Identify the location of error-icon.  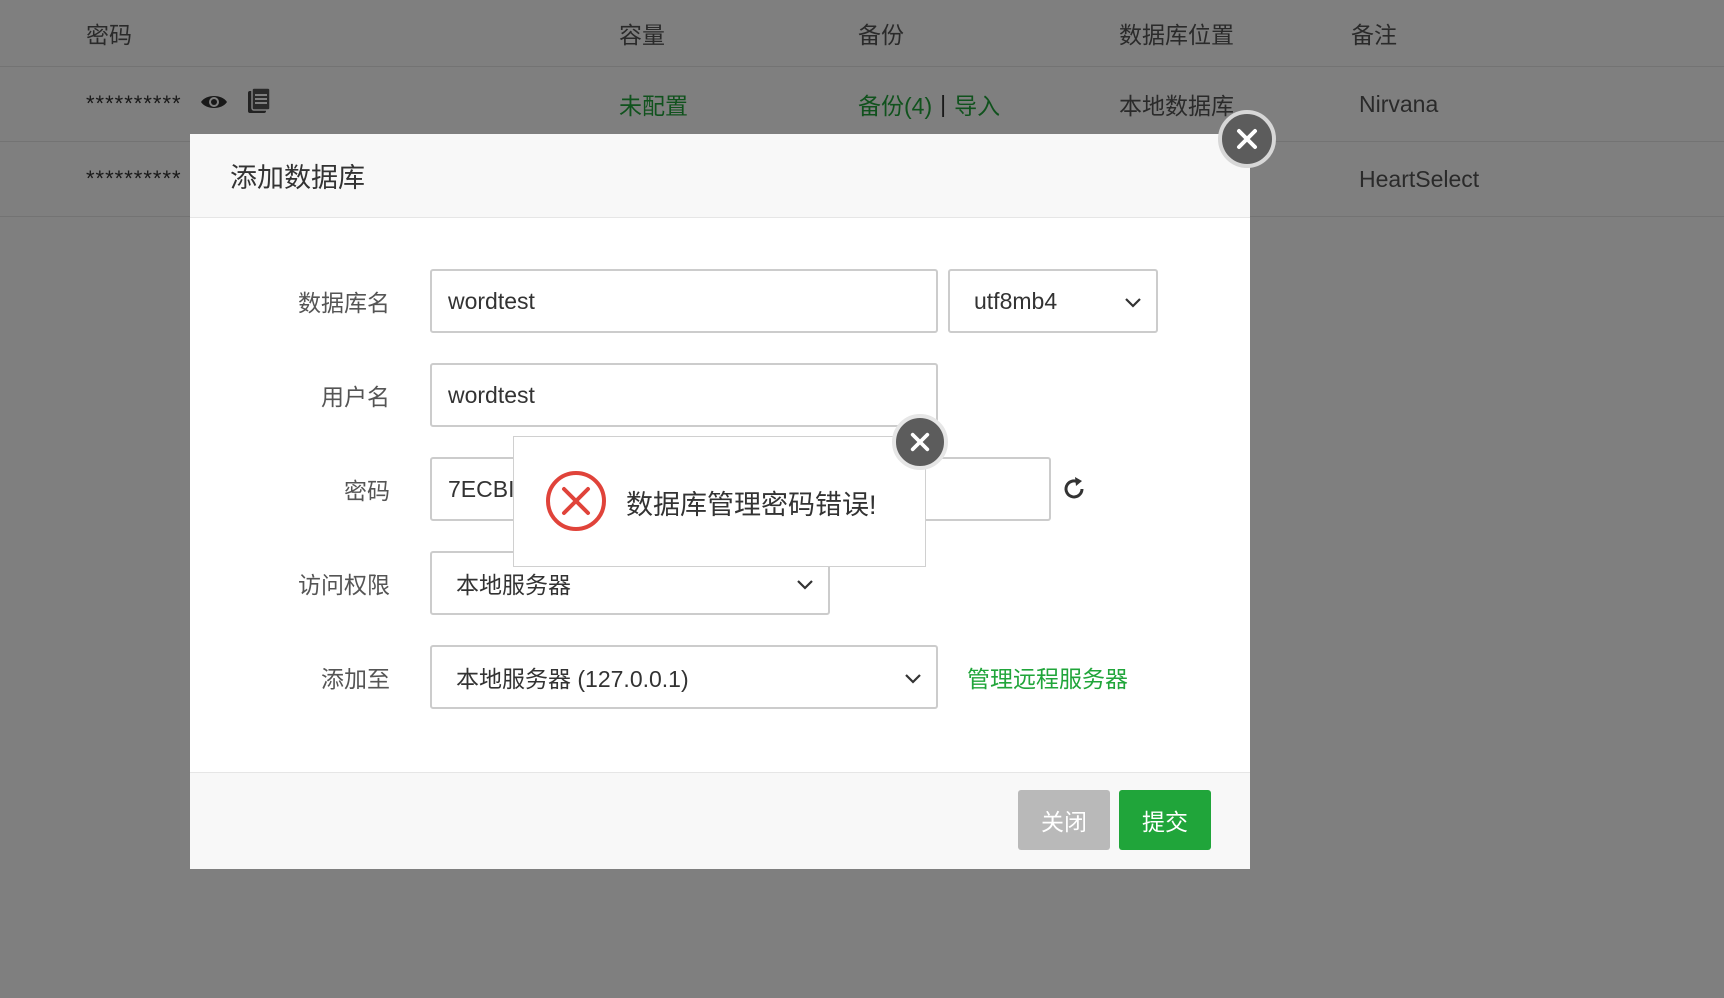
(576, 501).